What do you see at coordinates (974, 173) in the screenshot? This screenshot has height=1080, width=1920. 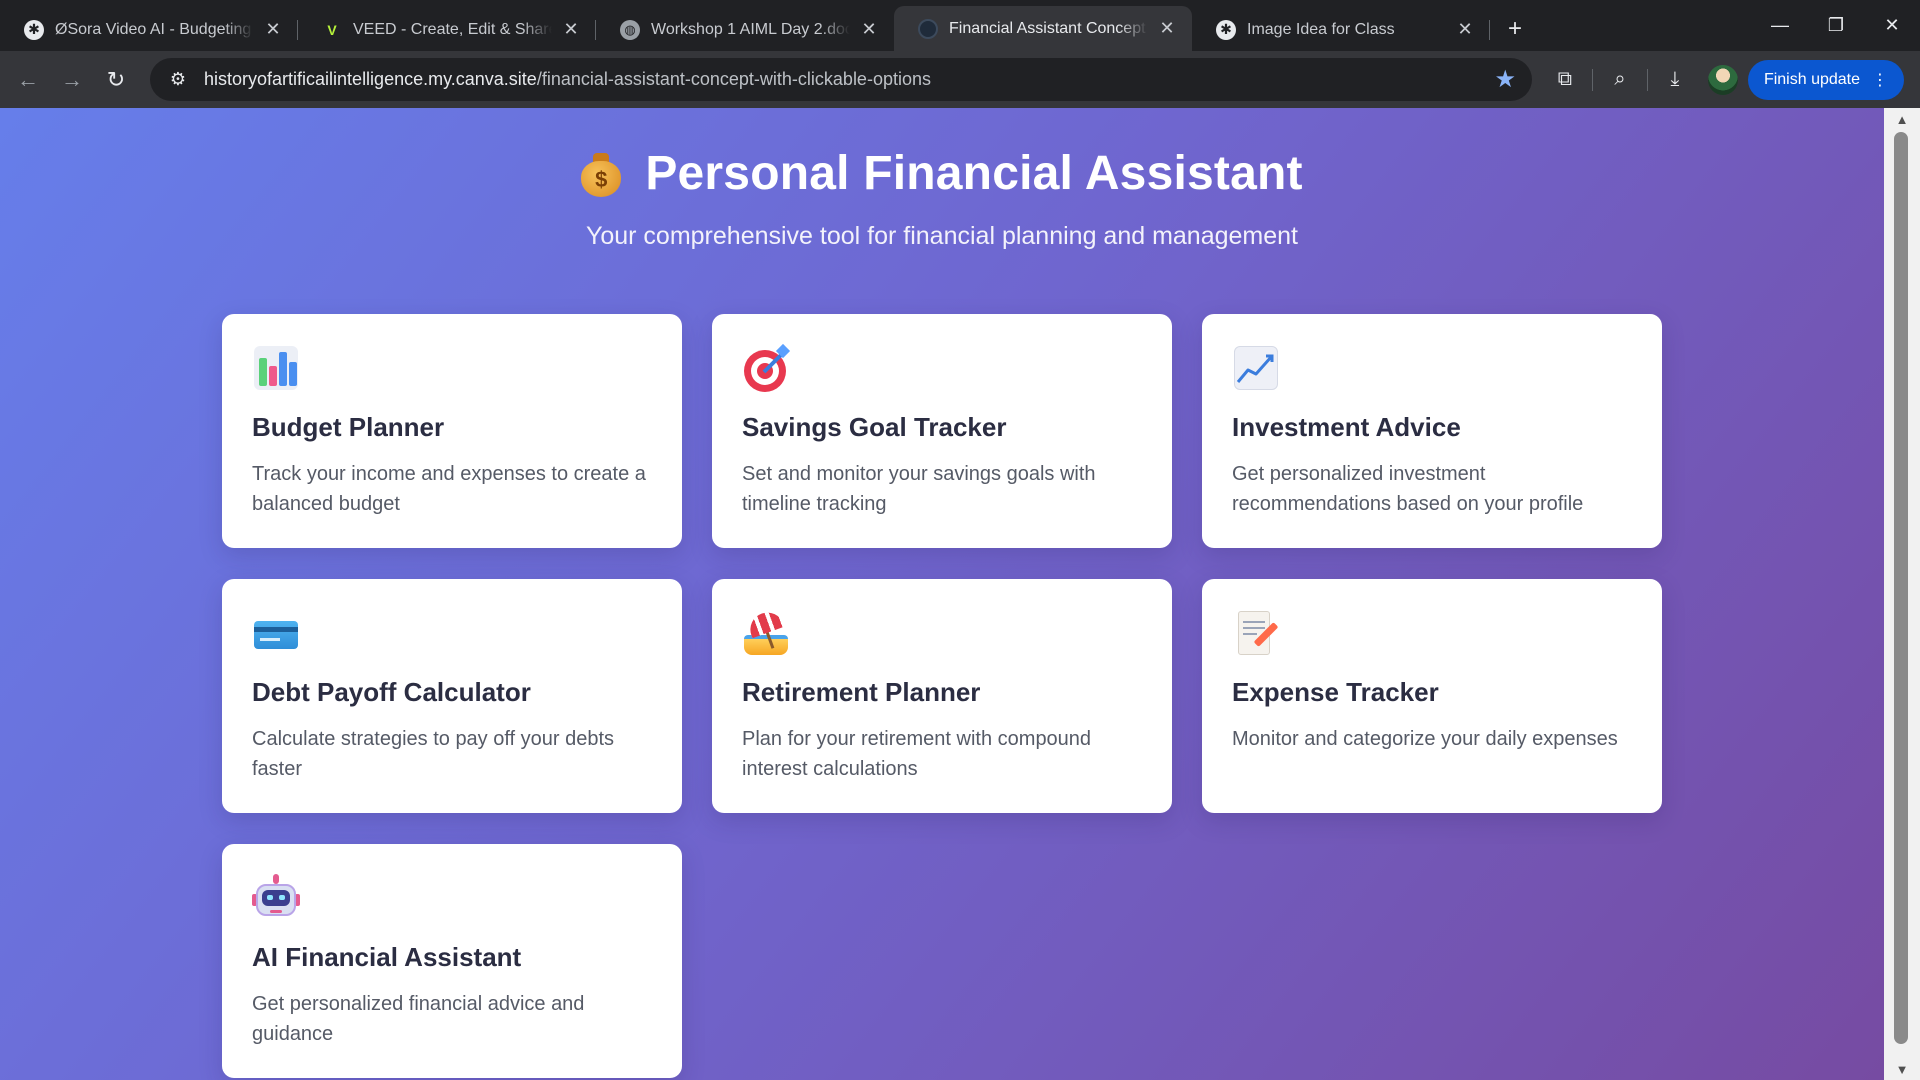 I see `page-title-text: Personal Financial Assistant` at bounding box center [974, 173].